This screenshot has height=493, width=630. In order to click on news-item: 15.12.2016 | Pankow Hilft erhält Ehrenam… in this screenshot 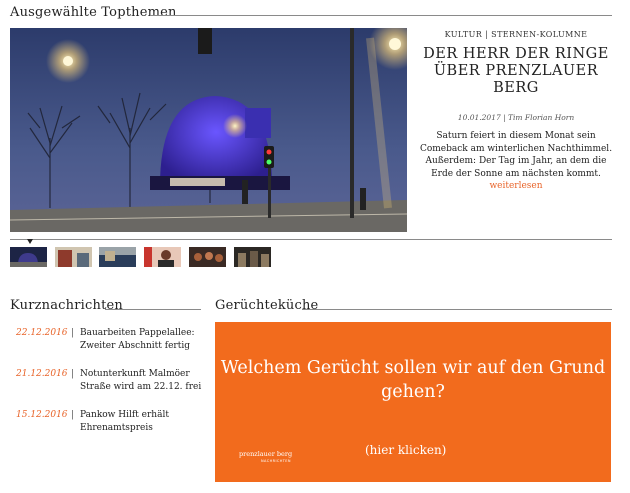, I will do `click(108, 429)`.